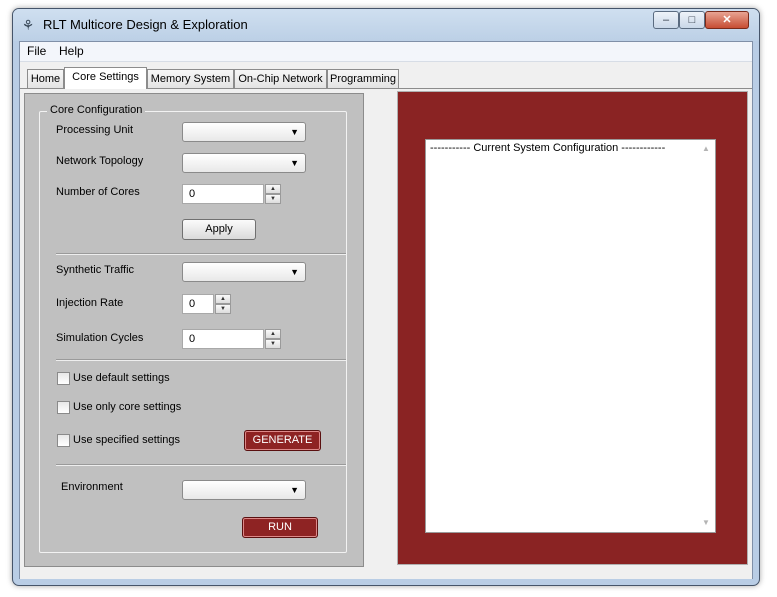 The image size is (777, 597). Describe the element at coordinates (96, 110) in the screenshot. I see `group-title: Core Configuration` at that location.